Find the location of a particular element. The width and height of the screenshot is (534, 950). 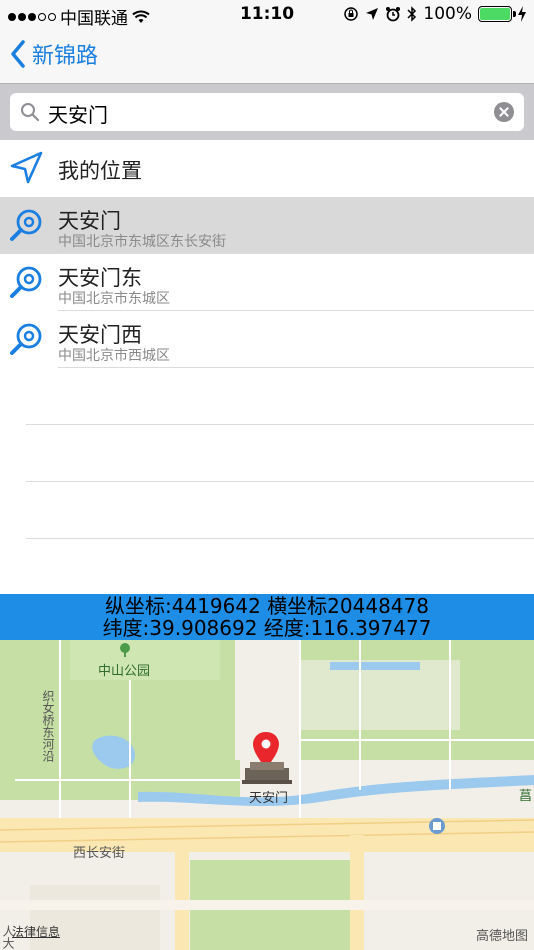

charging-icon is located at coordinates (522, 14).